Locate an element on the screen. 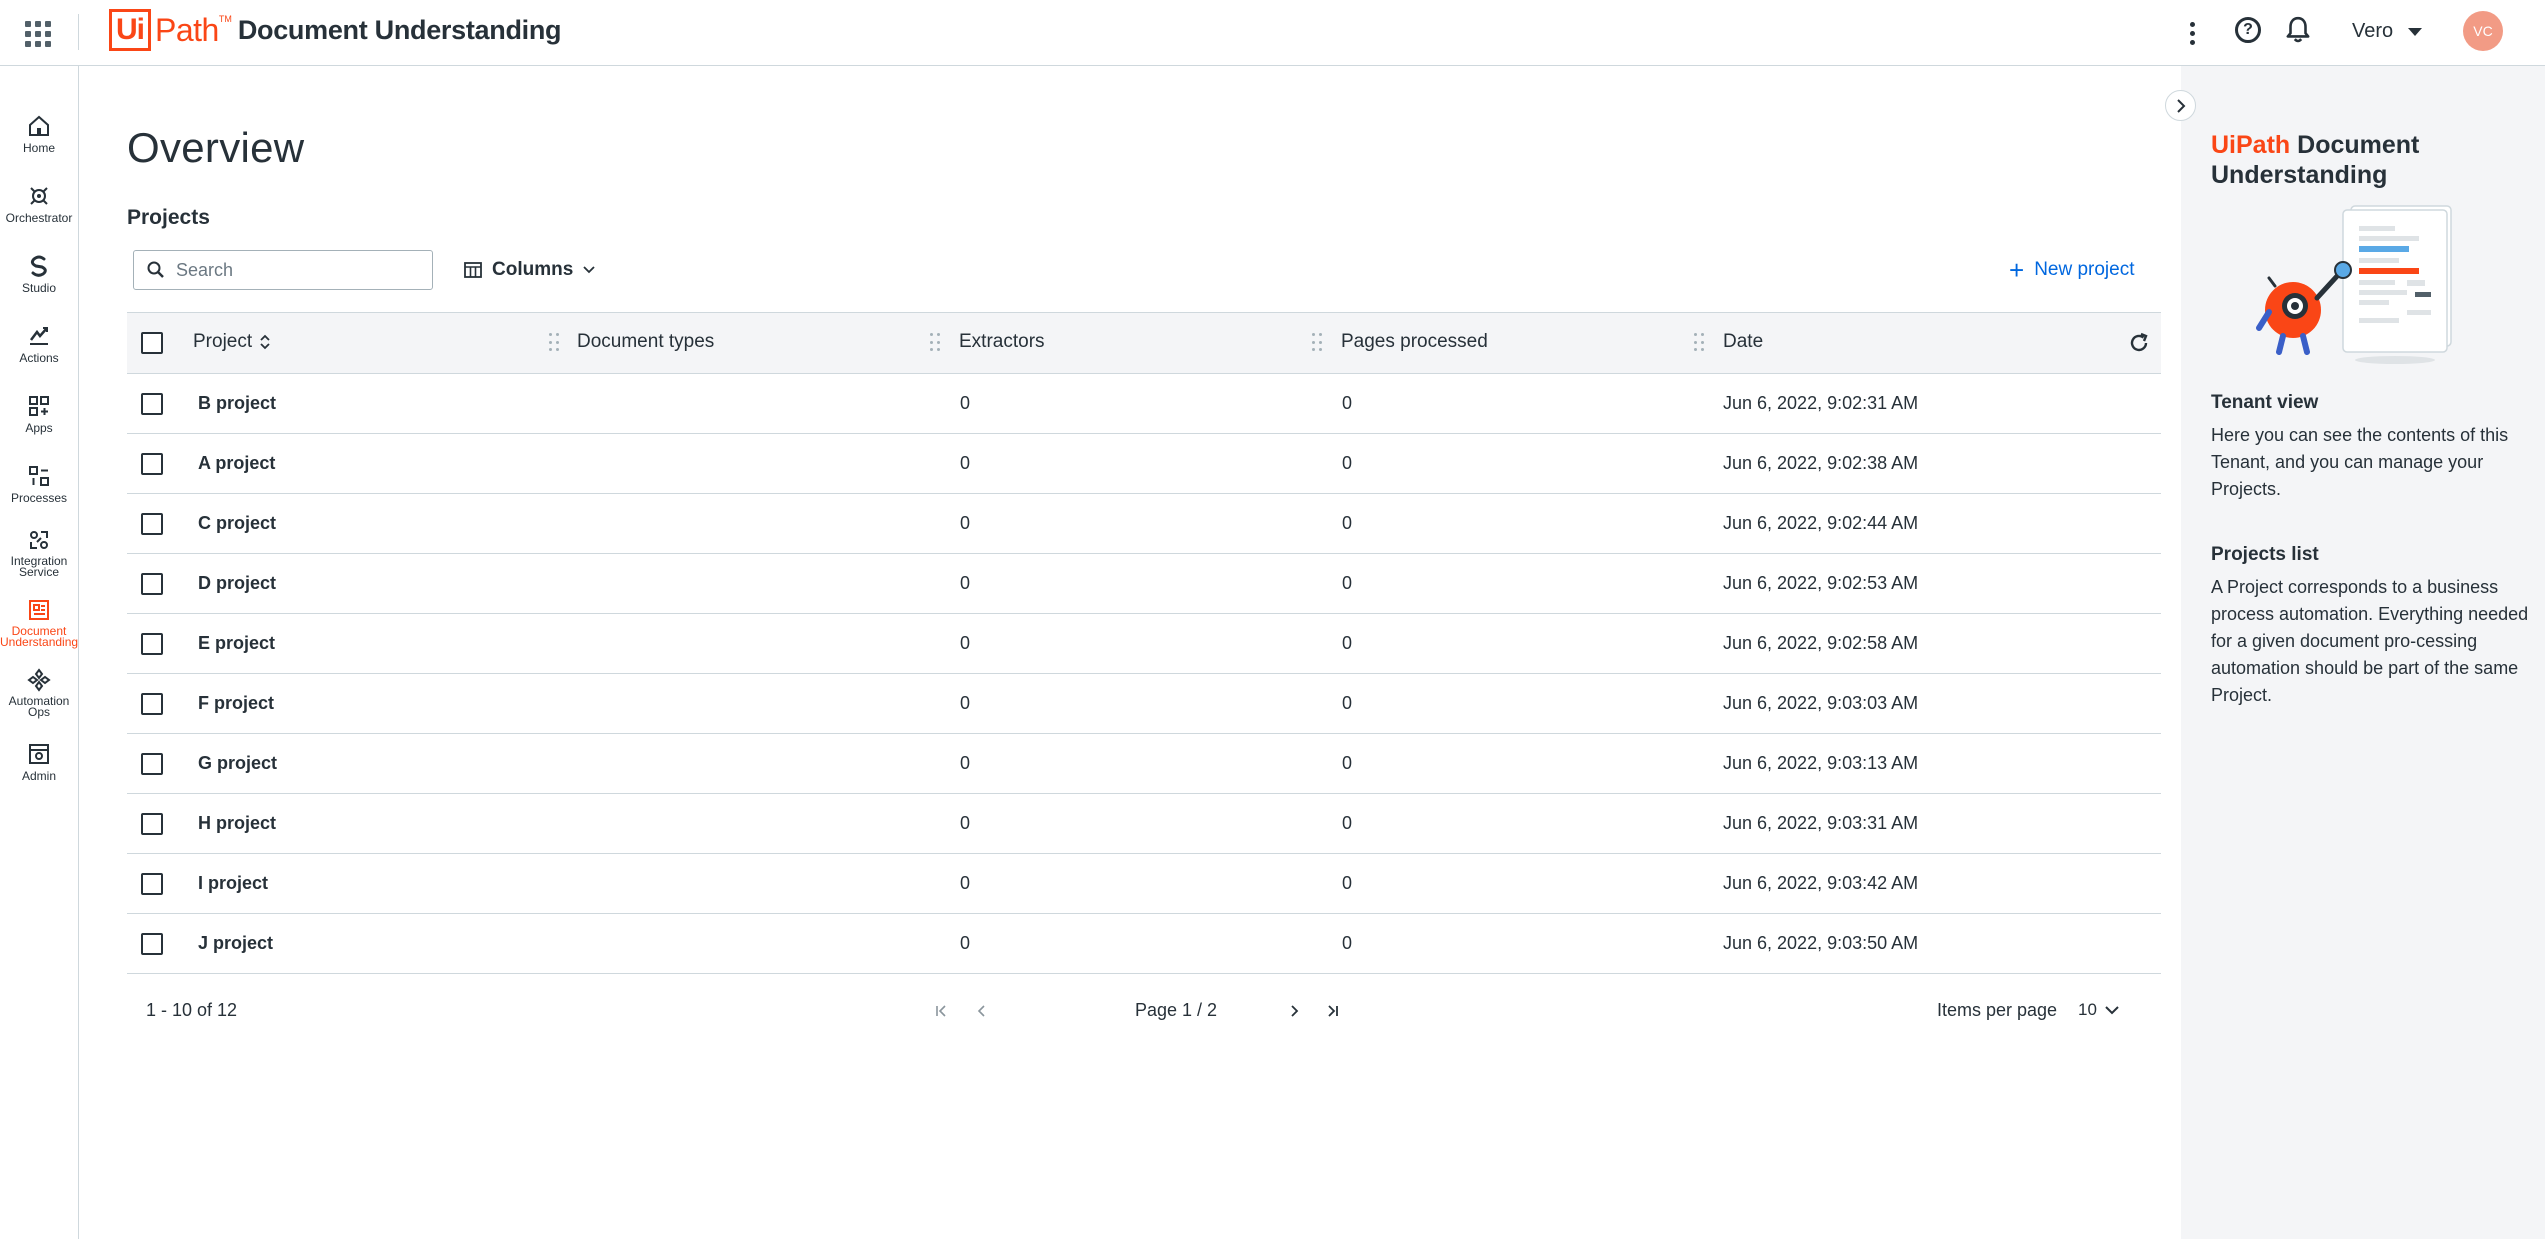 The image size is (2545, 1239). project-name: A project is located at coordinates (236, 463).